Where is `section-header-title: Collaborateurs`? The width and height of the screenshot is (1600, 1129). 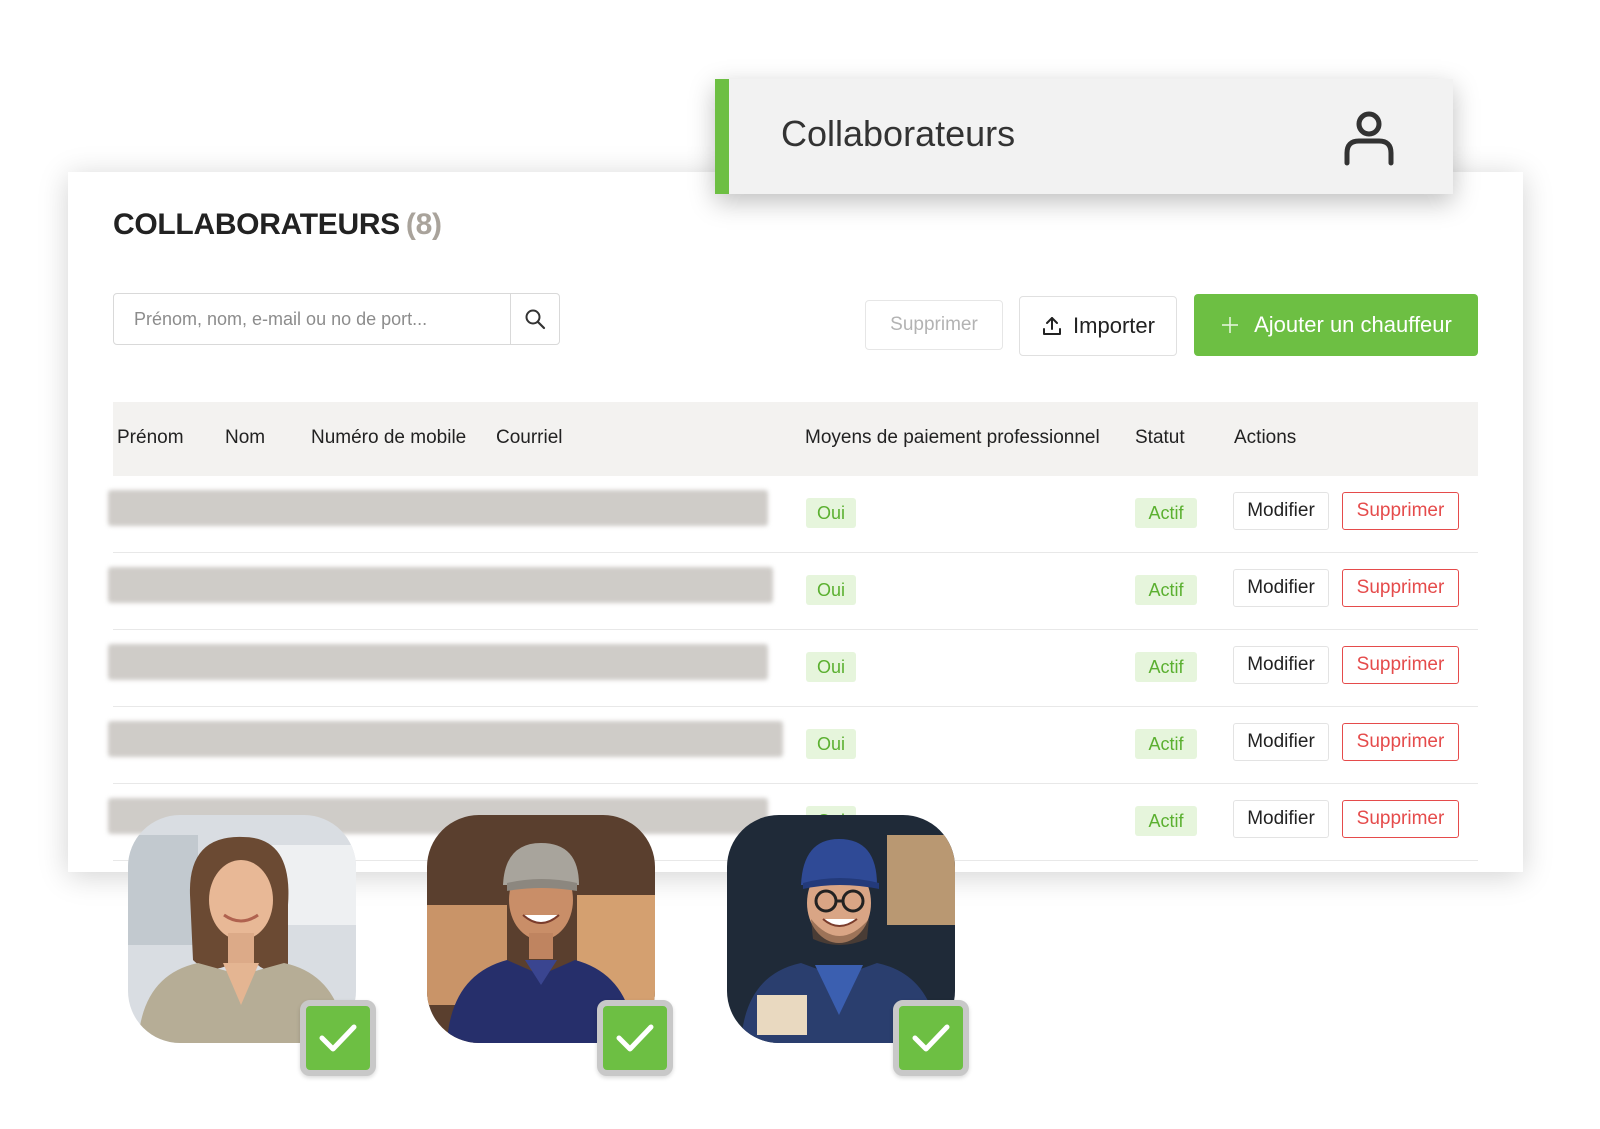 section-header-title: Collaborateurs is located at coordinates (898, 133).